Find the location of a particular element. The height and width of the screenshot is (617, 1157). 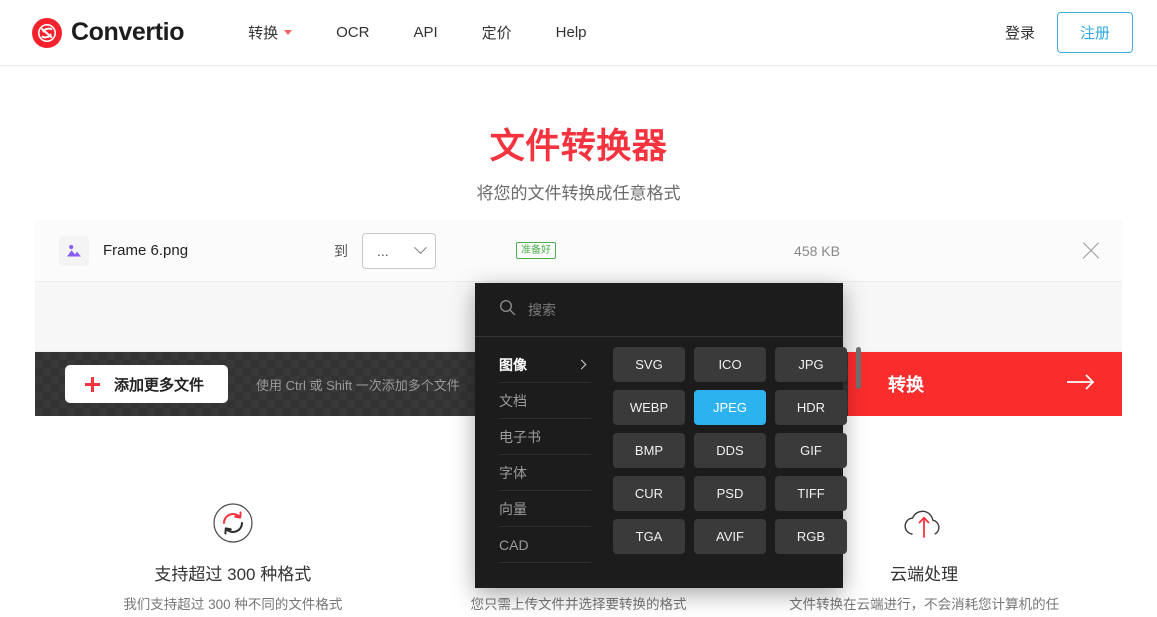

brand-name: Convertio is located at coordinates (128, 32).